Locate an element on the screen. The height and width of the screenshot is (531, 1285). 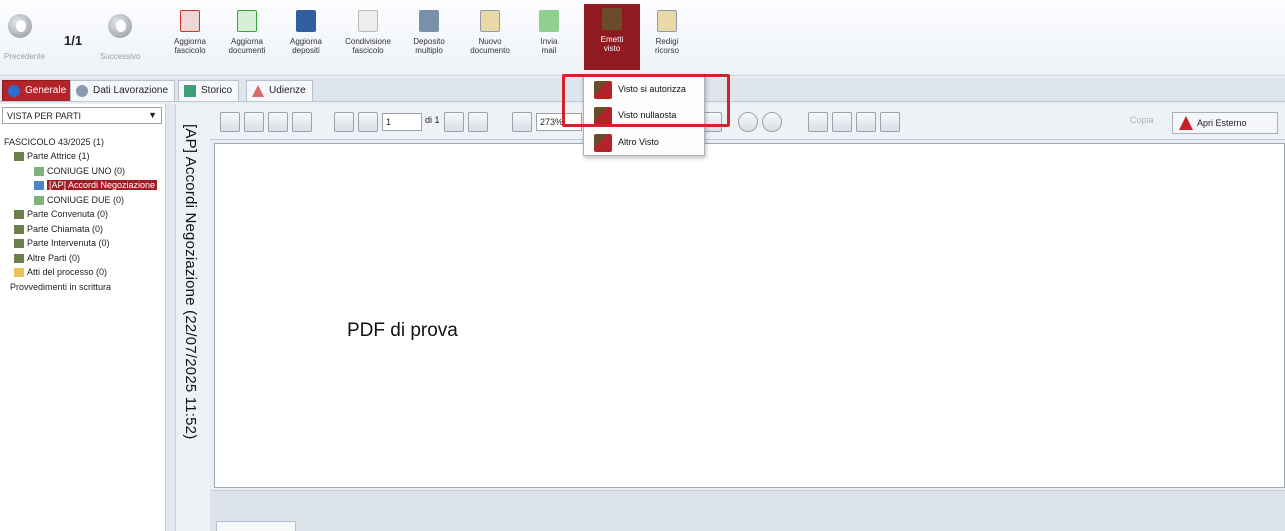
refresh-blue-icon is located at coordinates (306, 21).